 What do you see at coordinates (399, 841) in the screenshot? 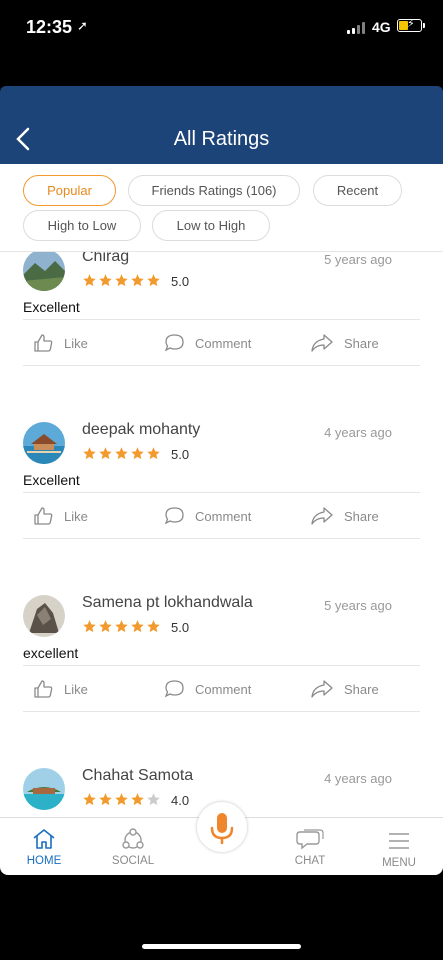
I see `hamburger-menu-icon` at bounding box center [399, 841].